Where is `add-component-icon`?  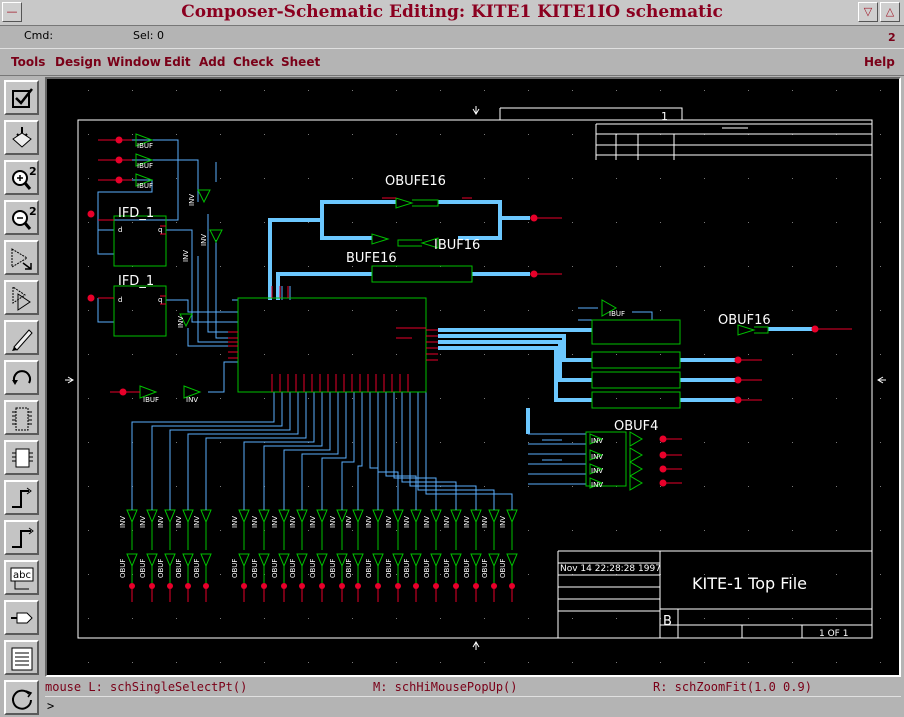
add-component-icon is located at coordinates (22, 458).